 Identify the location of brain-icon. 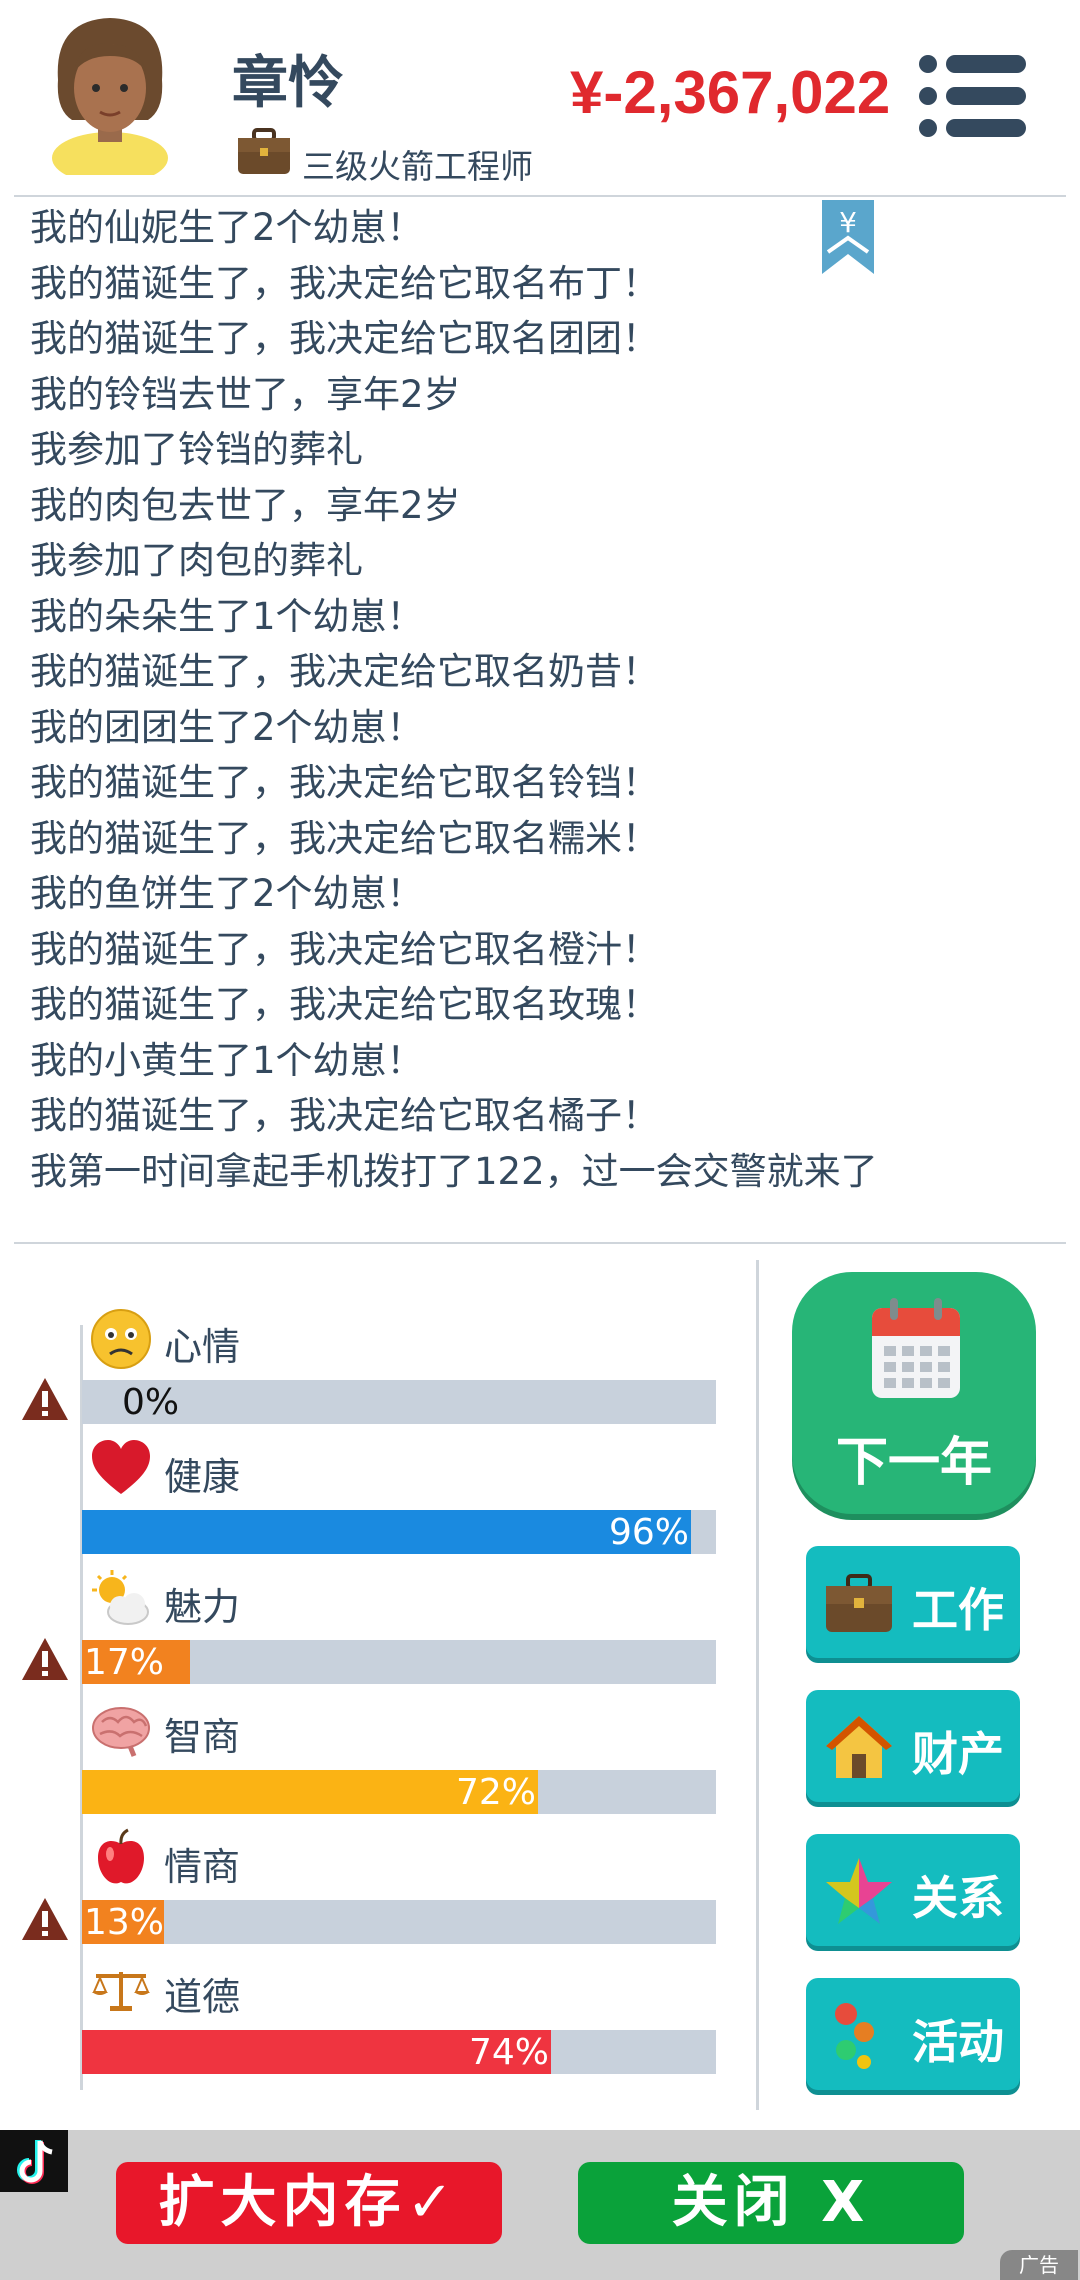
(121, 1732).